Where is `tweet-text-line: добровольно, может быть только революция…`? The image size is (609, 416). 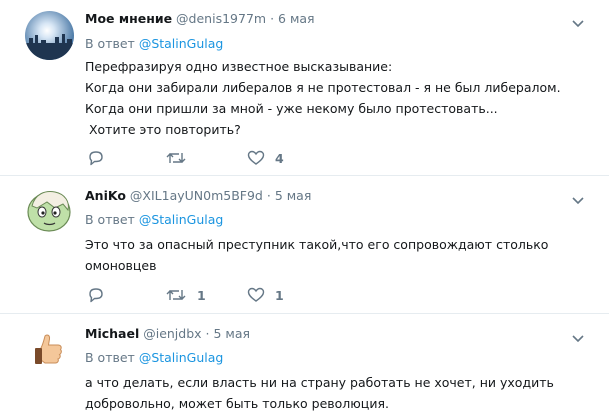 tweet-text-line: добровольно, может быть только революция… is located at coordinates (237, 403).